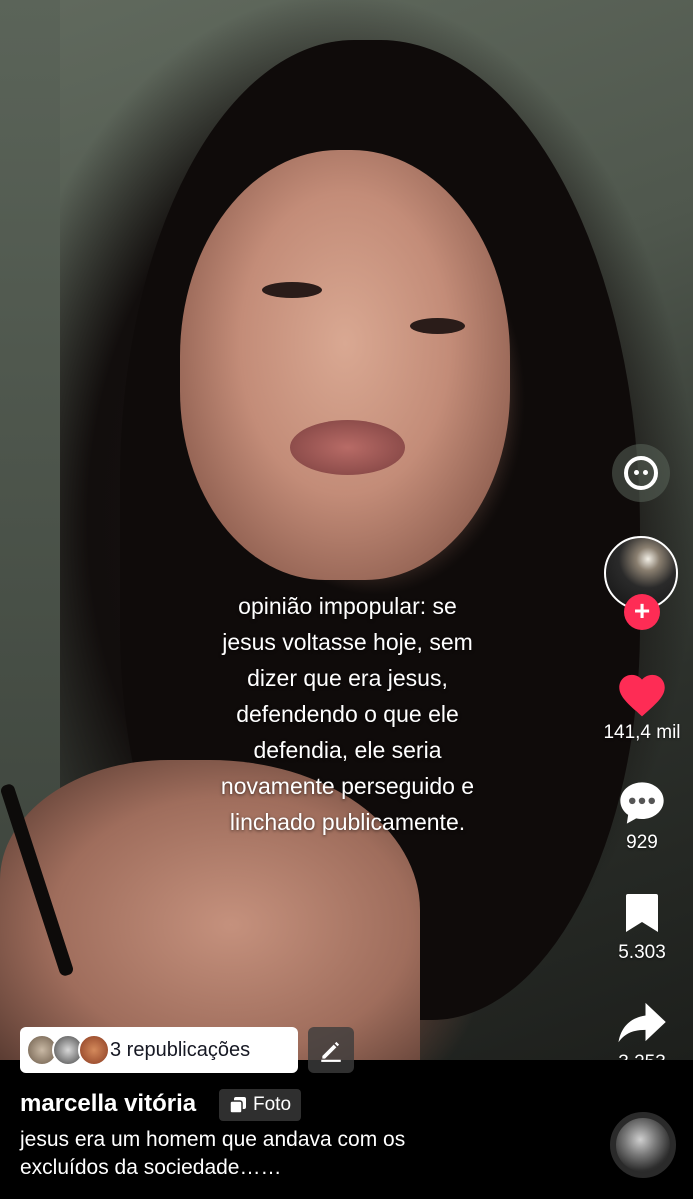 The height and width of the screenshot is (1199, 693). Describe the element at coordinates (347, 750) in the screenshot. I see `overlay-line: defendia, ele seria` at that location.